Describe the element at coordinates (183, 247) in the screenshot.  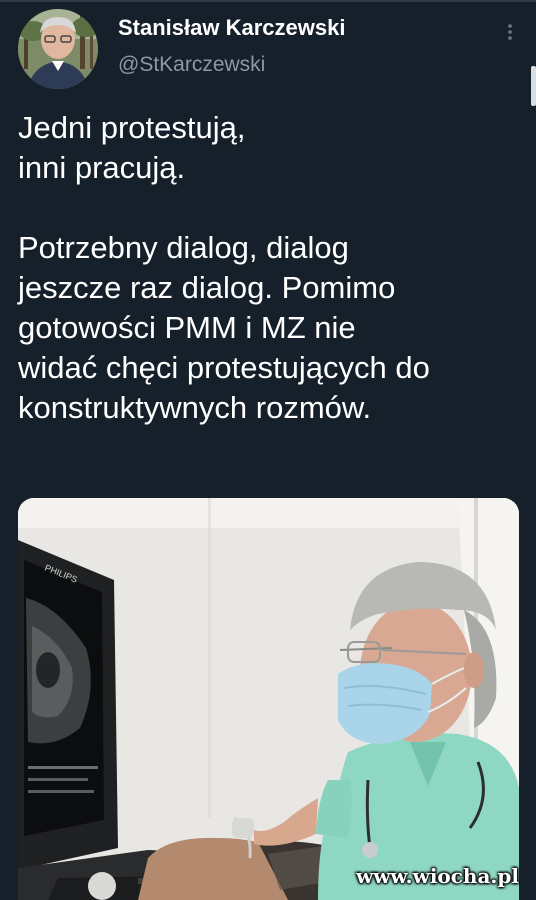
I see `tweet-line: Potrzebny dialog, dialog` at that location.